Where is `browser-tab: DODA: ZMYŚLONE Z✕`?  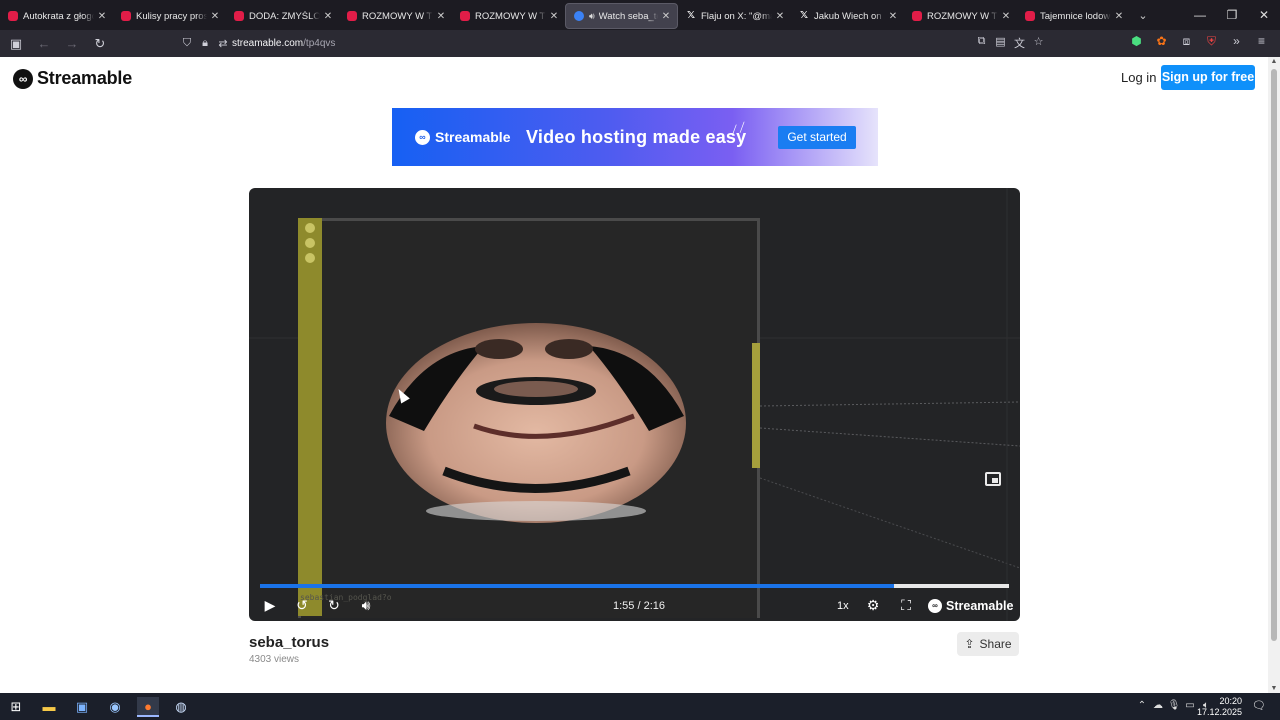
browser-tab: DODA: ZMYŚLONE Z✕ is located at coordinates (282, 16).